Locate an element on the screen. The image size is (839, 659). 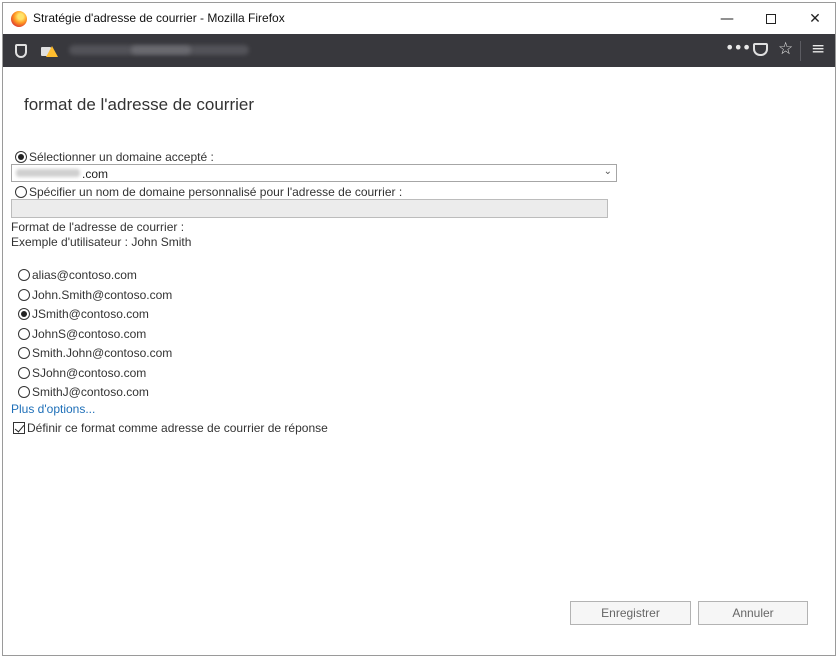
format-option: SJohn@contoso.com is located at coordinates (82, 372).